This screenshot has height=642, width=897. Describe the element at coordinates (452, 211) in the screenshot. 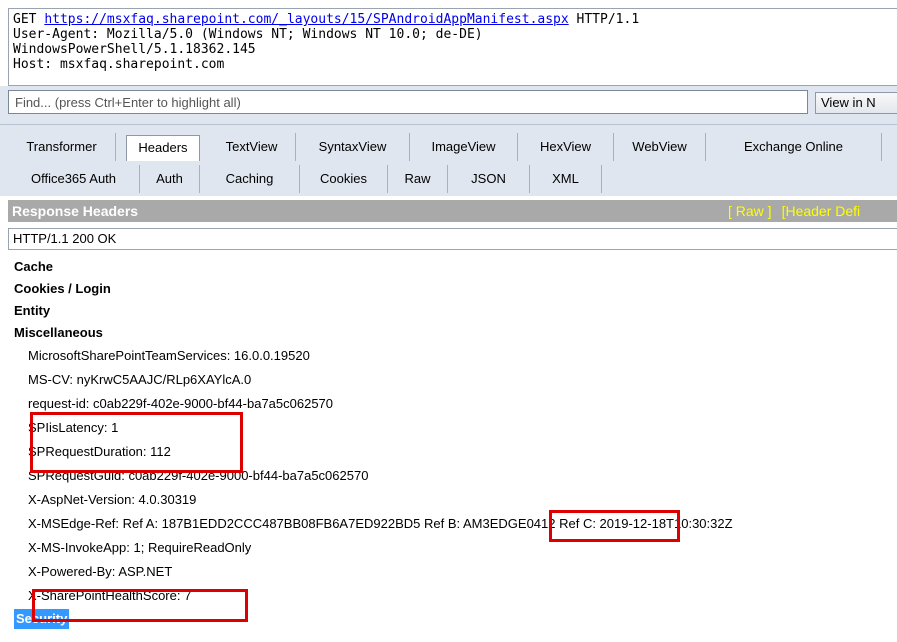

I see `response-headers-title-bar: Response Headers [ Raw ] [Header Defi` at that location.